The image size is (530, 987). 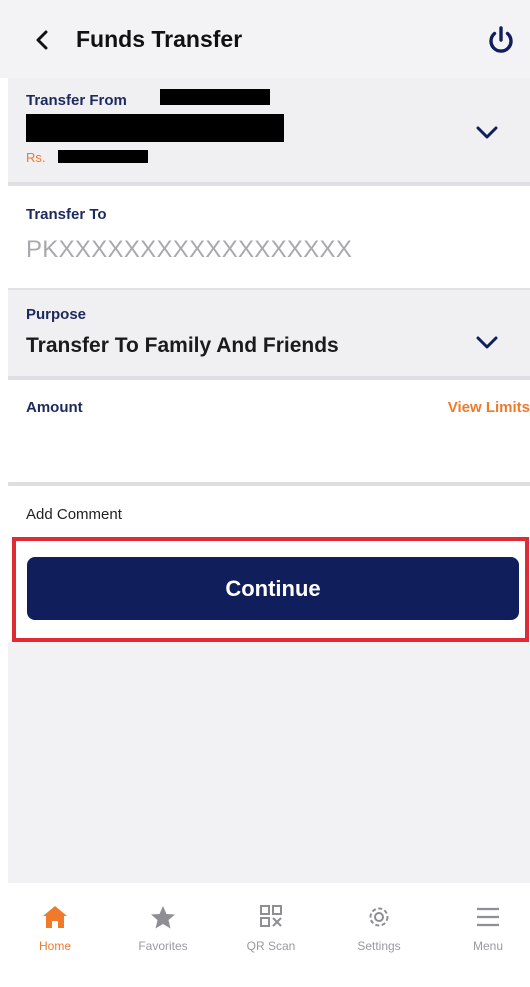 What do you see at coordinates (74, 514) in the screenshot?
I see `add-comment-field: Add Comment` at bounding box center [74, 514].